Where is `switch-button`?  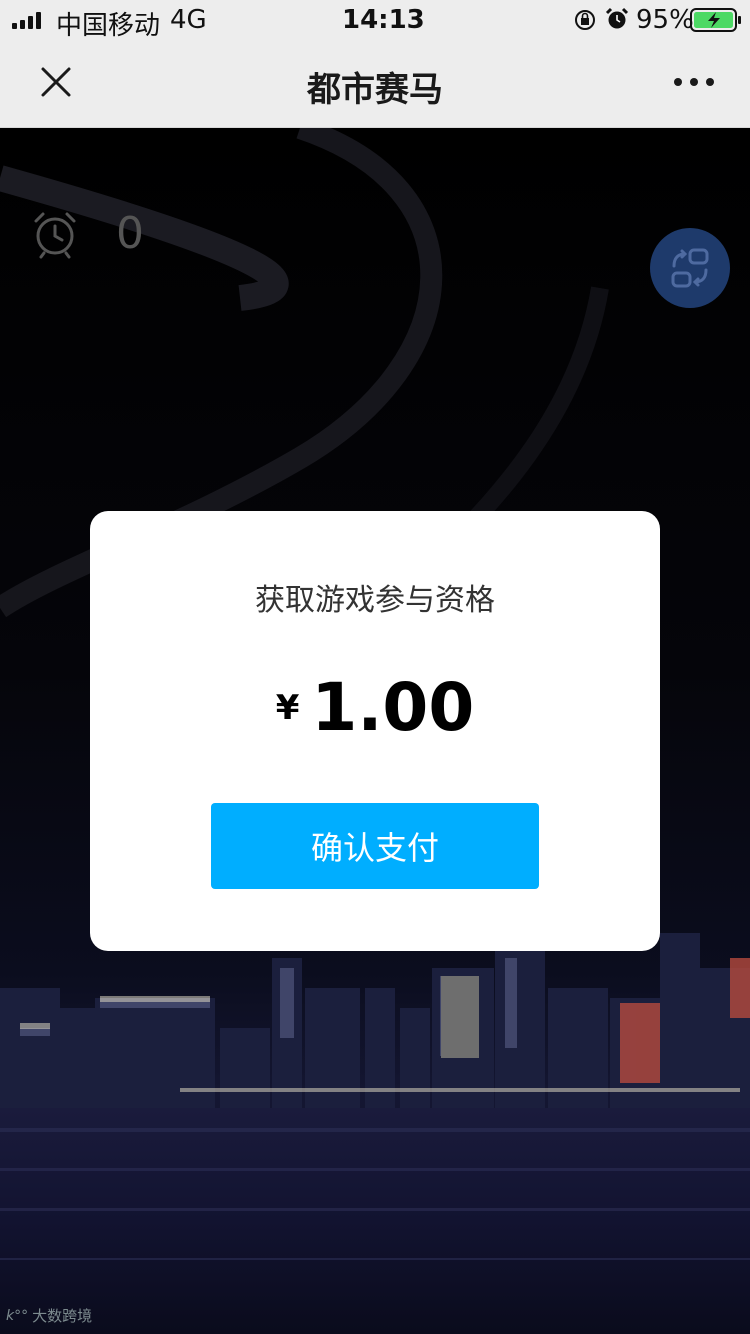 switch-button is located at coordinates (690, 268).